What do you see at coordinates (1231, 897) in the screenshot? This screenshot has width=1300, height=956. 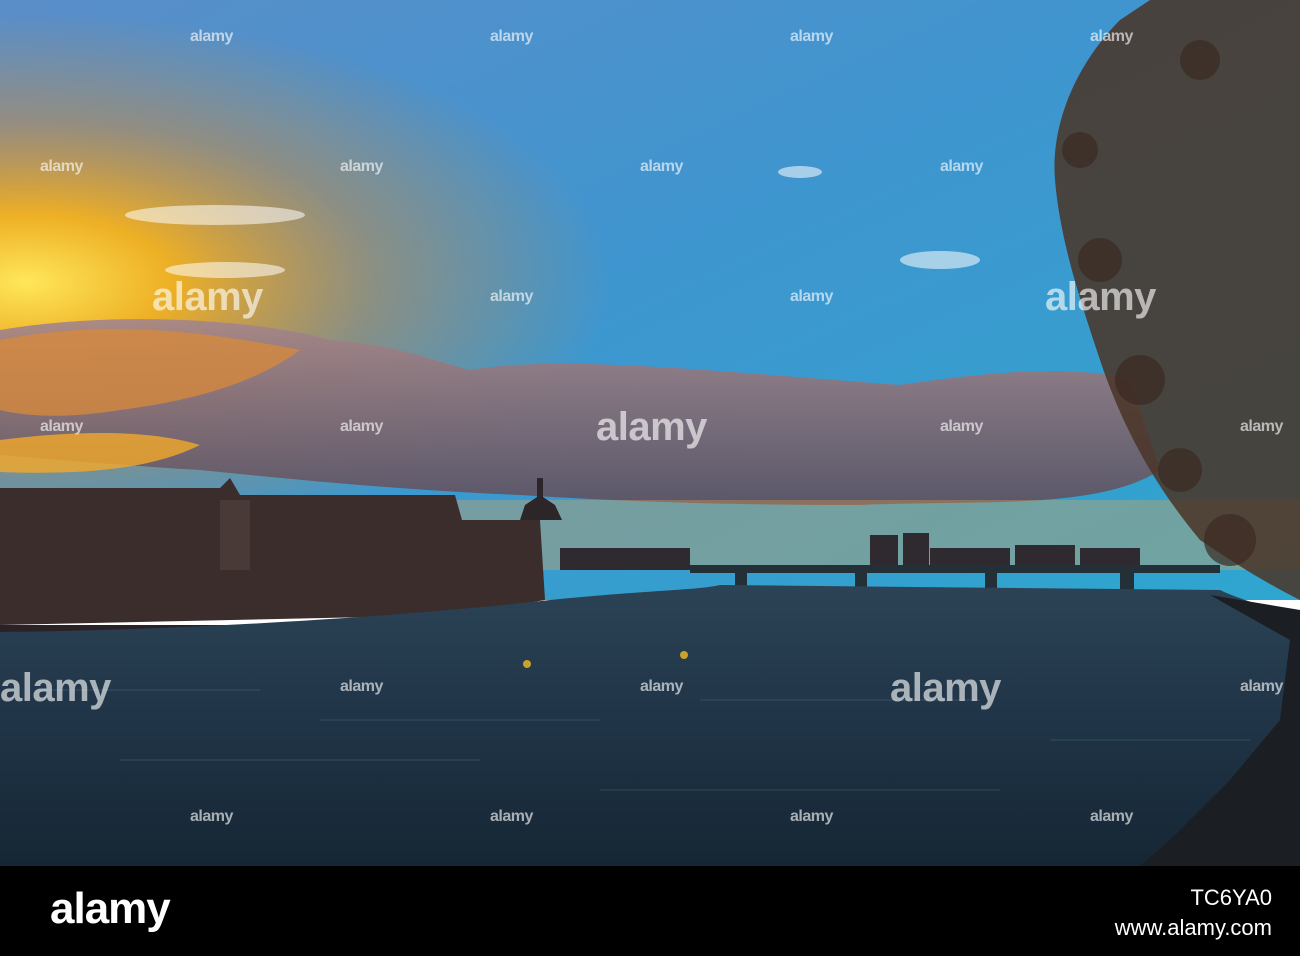 I see `image-id: TC6YA0` at bounding box center [1231, 897].